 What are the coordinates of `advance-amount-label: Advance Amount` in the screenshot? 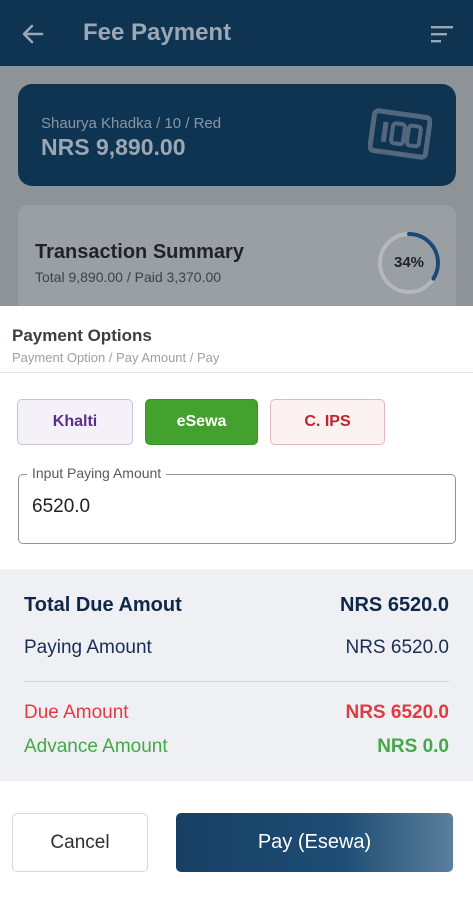 It's located at (96, 746).